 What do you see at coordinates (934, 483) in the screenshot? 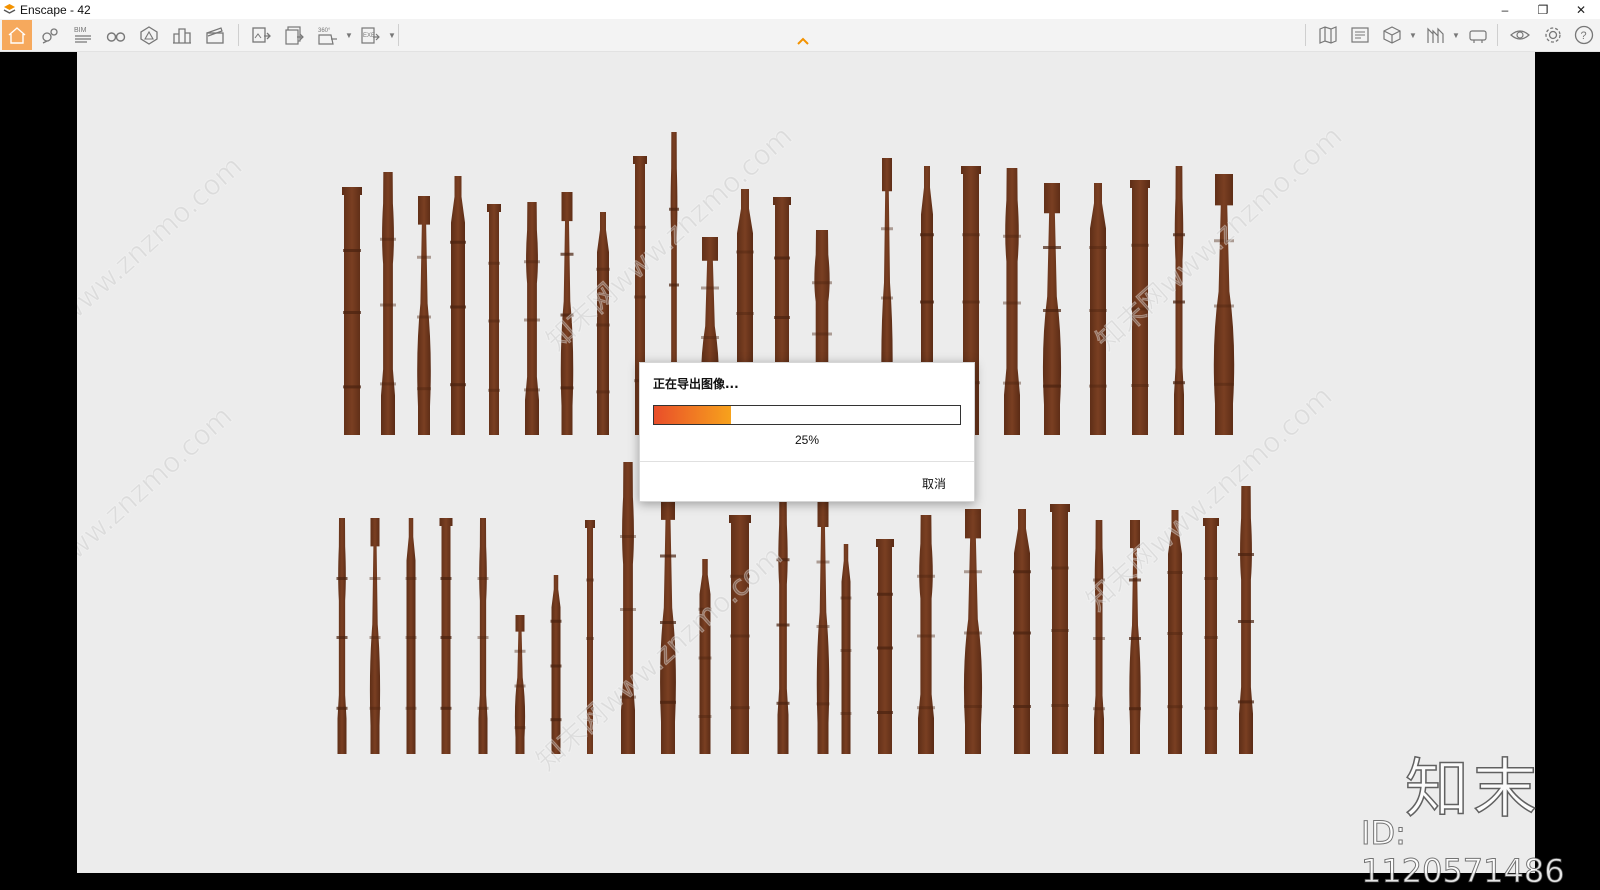
I see `cancel-button: 取消` at bounding box center [934, 483].